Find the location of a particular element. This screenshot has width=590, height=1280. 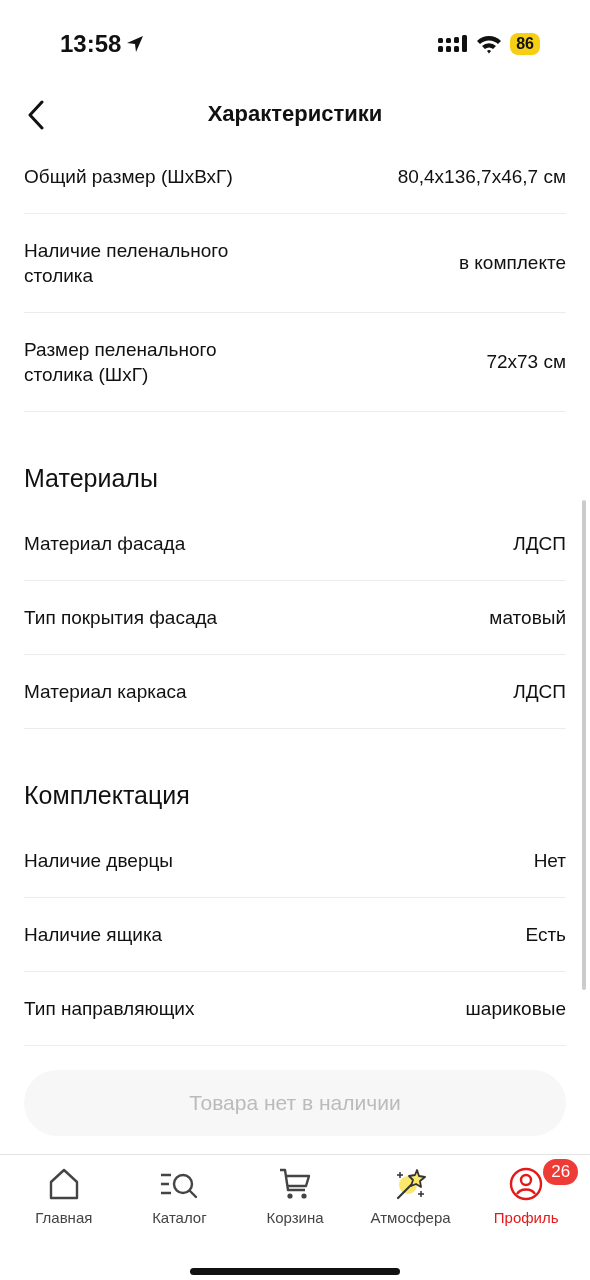

battery-level: 86 is located at coordinates (525, 44).